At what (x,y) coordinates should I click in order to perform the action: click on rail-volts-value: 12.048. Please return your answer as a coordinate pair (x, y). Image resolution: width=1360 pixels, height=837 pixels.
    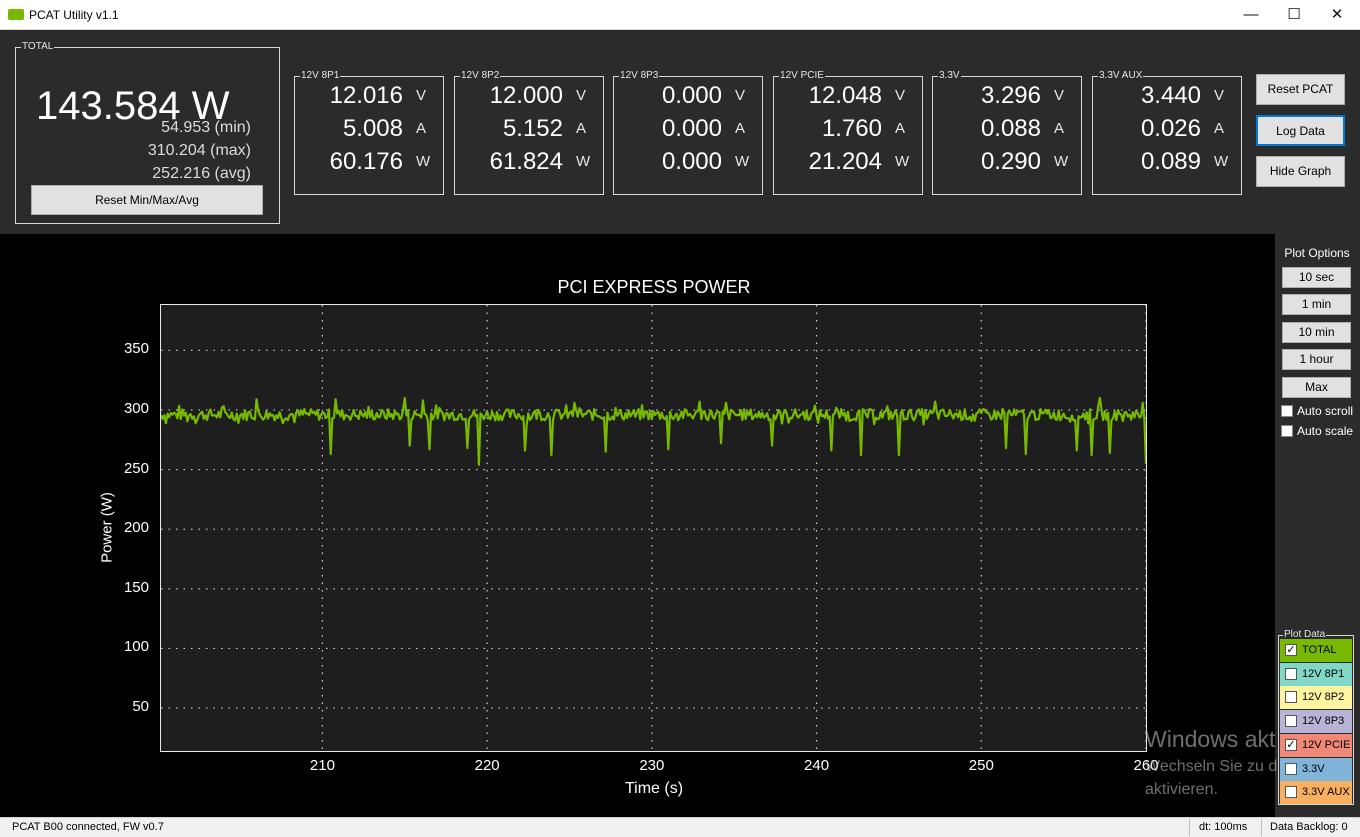
    Looking at the image, I should click on (845, 95).